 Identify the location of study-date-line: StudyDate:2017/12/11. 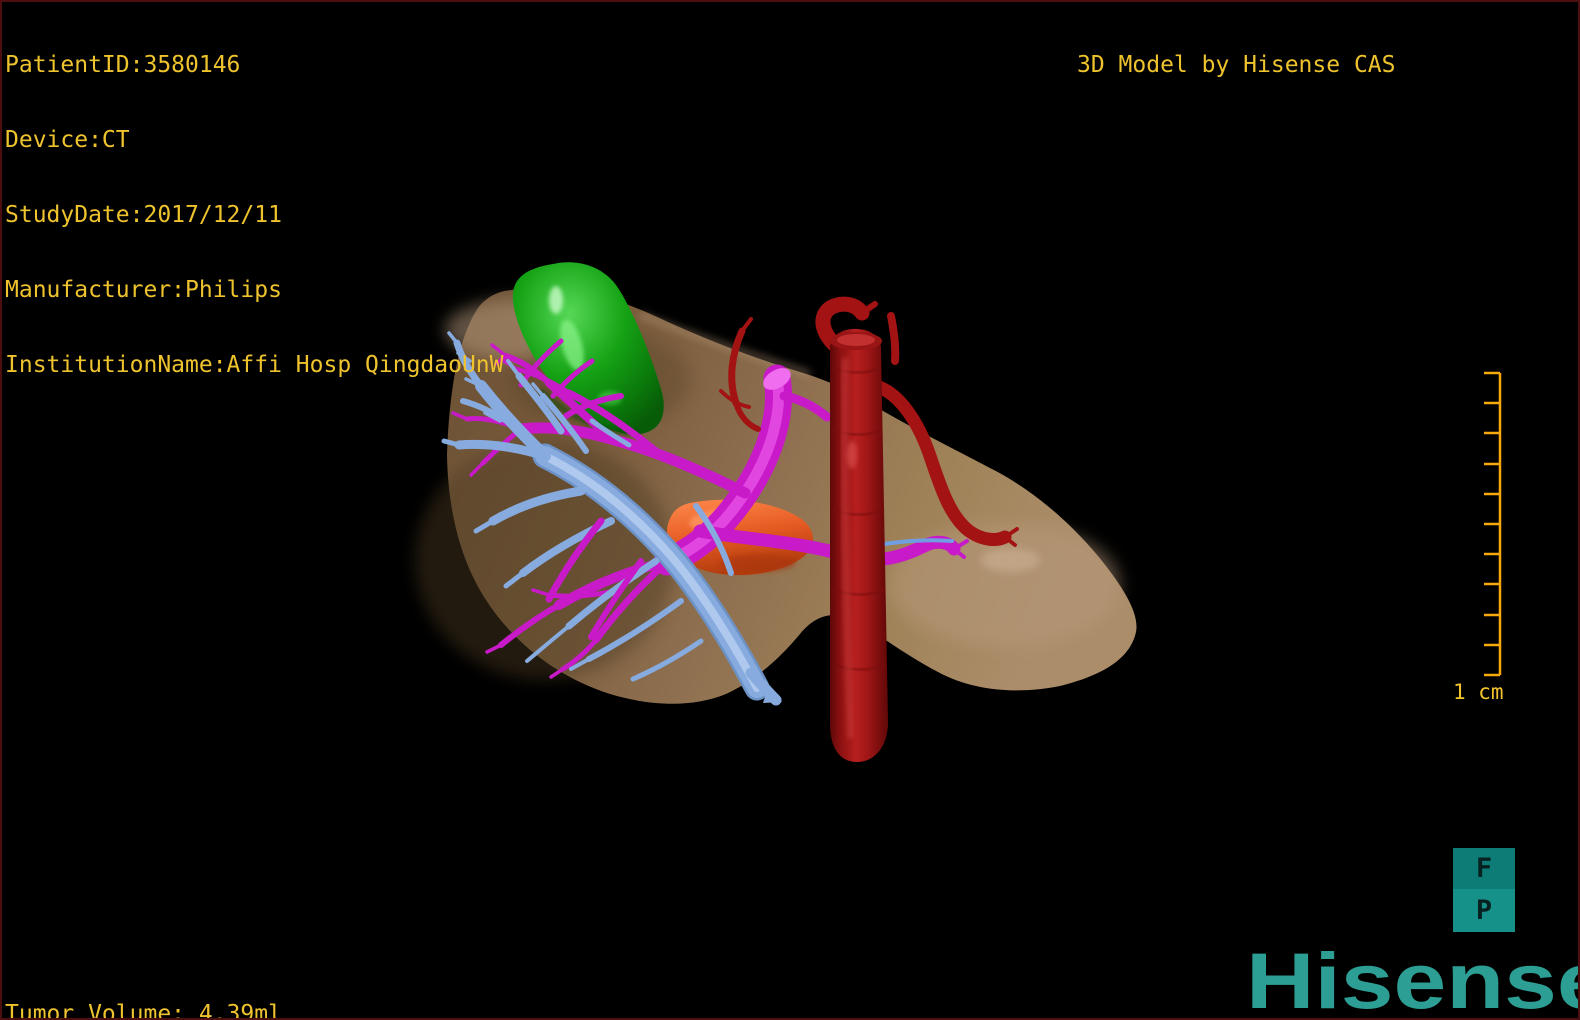
(143, 215).